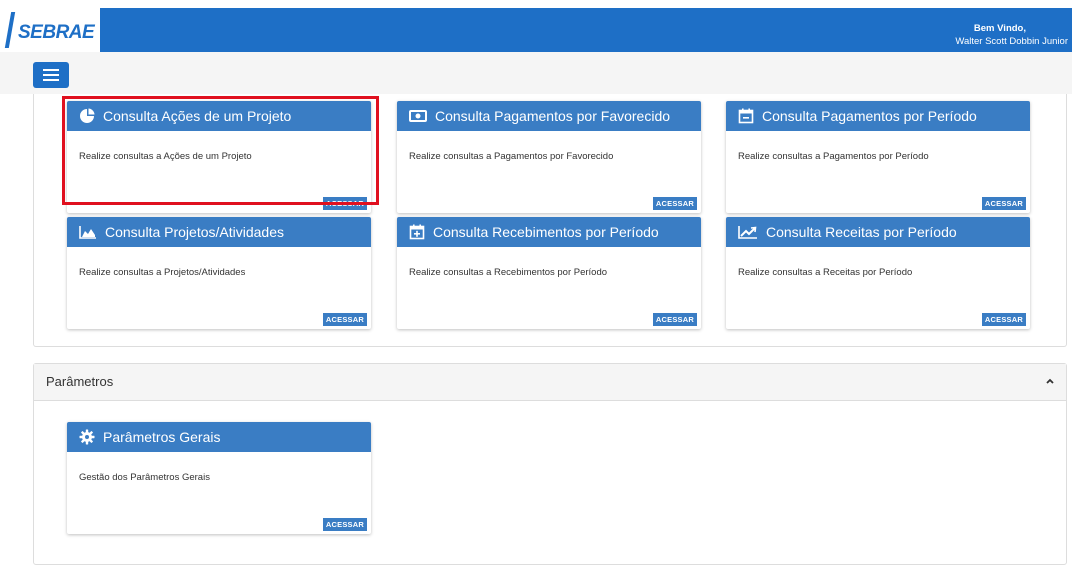  I want to click on money-icon, so click(418, 115).